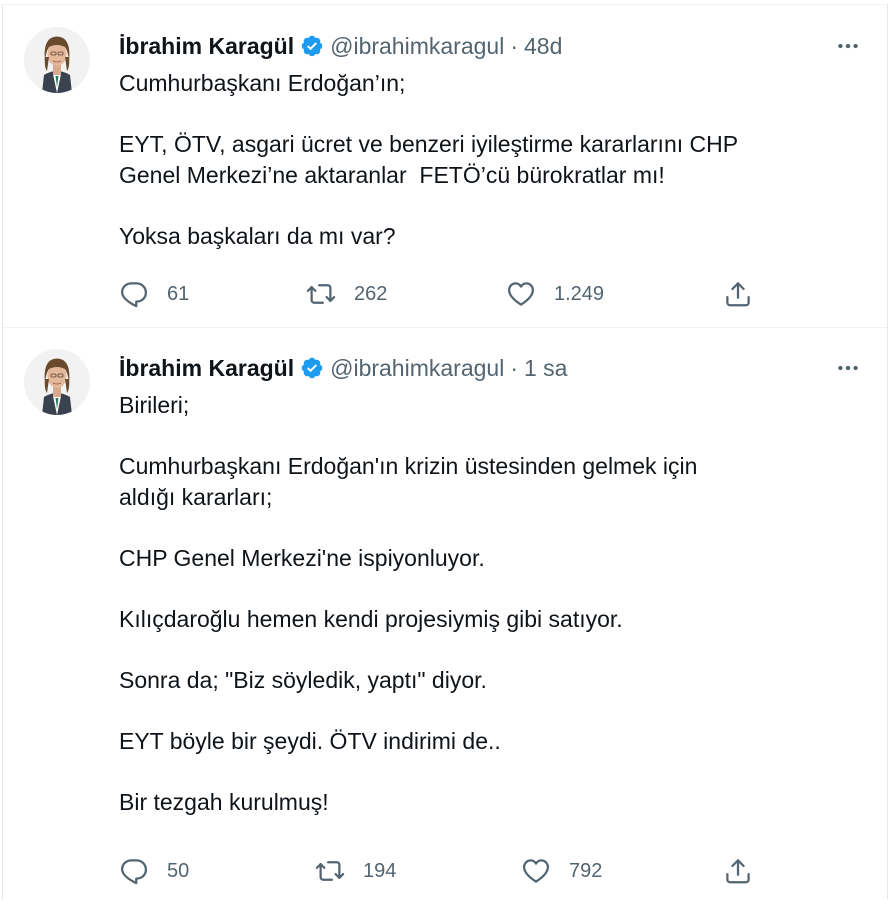 The height and width of the screenshot is (904, 896). Describe the element at coordinates (545, 368) in the screenshot. I see `tweet-timestamp: 1 sa` at that location.